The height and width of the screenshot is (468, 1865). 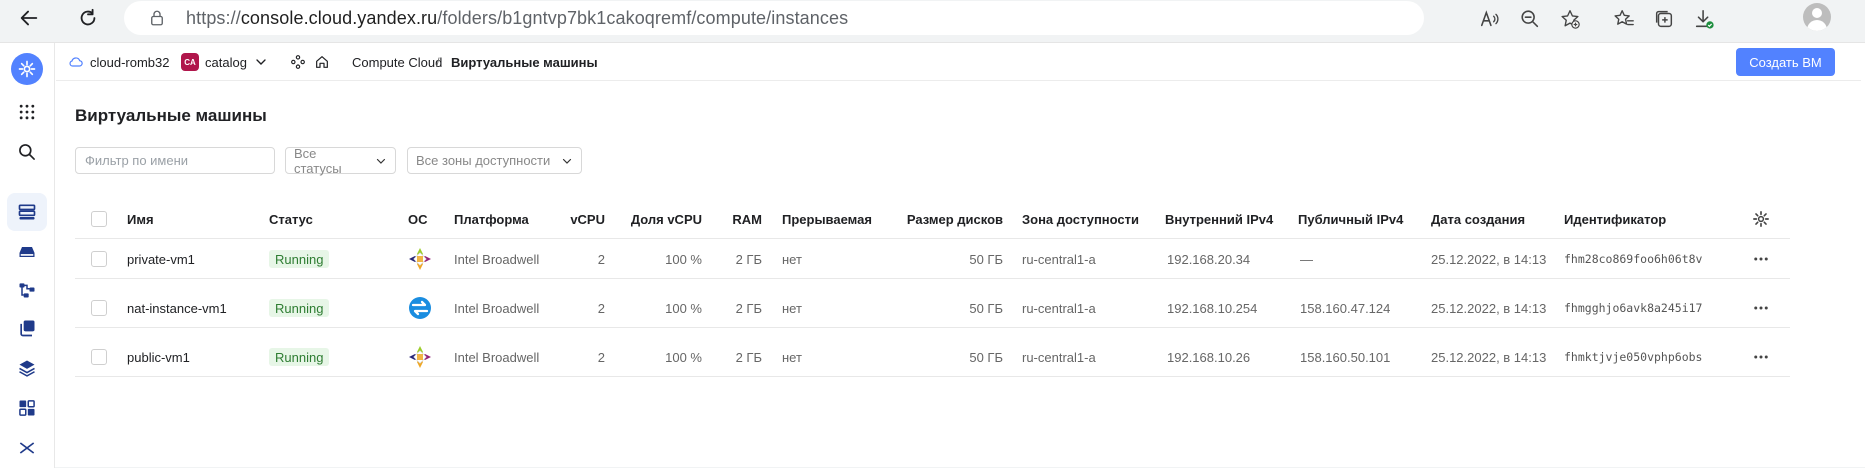 I want to click on vm-name-link: public-vm1, so click(x=158, y=357).